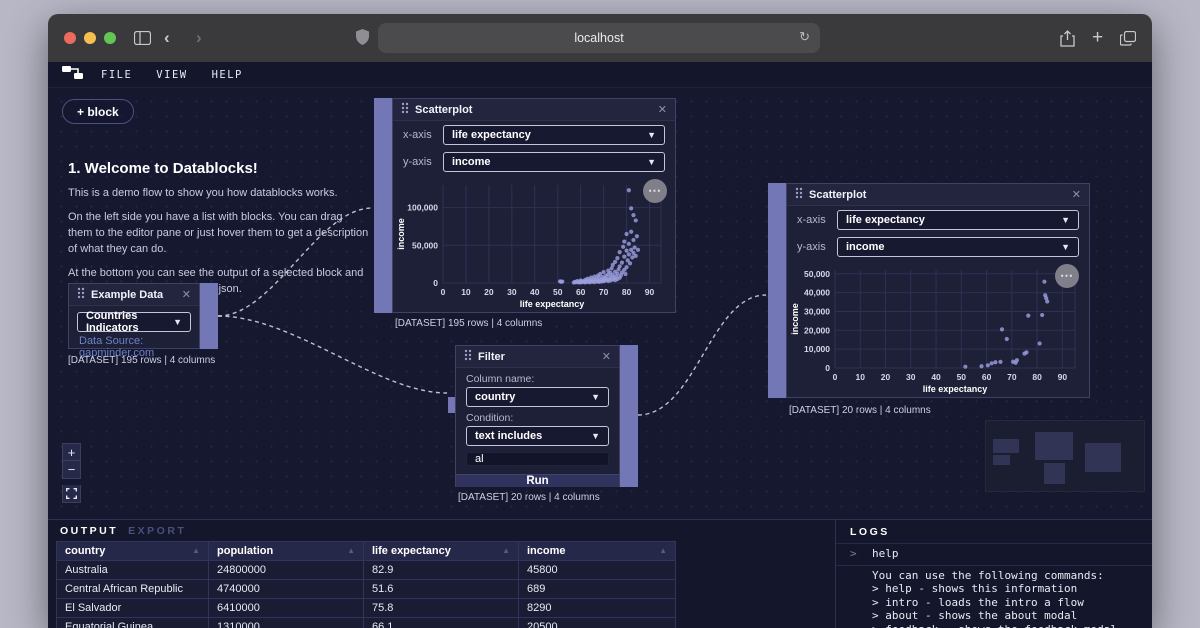 The image size is (1200, 628). What do you see at coordinates (116, 75) in the screenshot?
I see `menu-item-file: FILE` at bounding box center [116, 75].